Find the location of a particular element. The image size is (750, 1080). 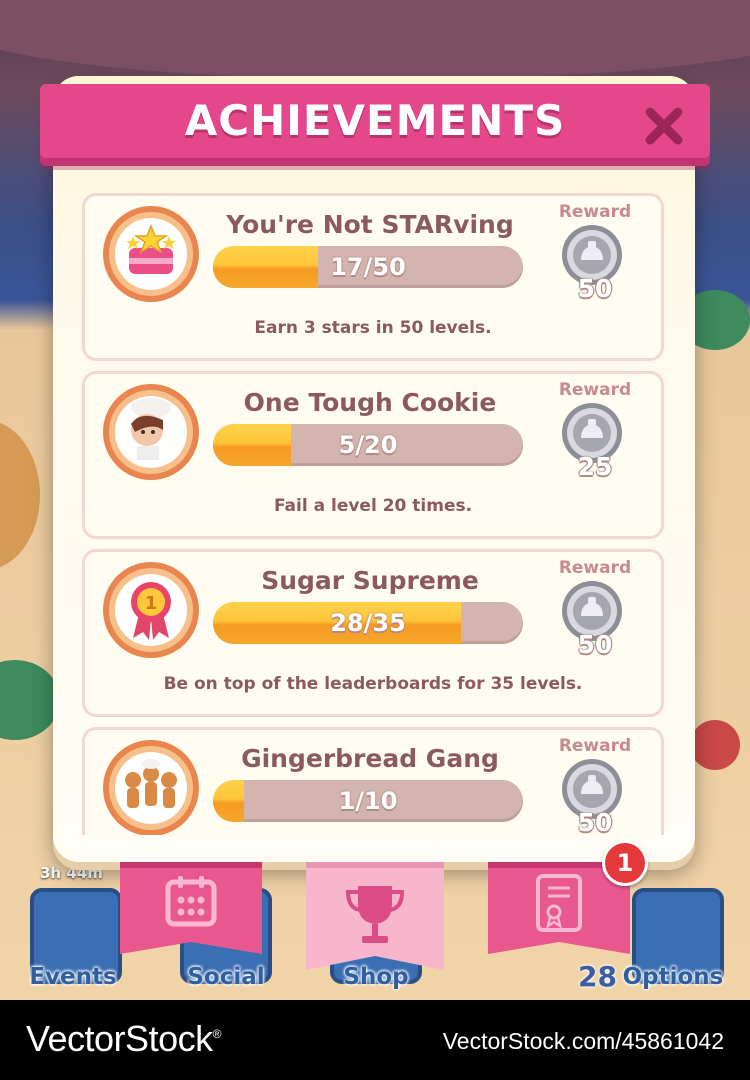

progress-text: 1/10 is located at coordinates (368, 801).